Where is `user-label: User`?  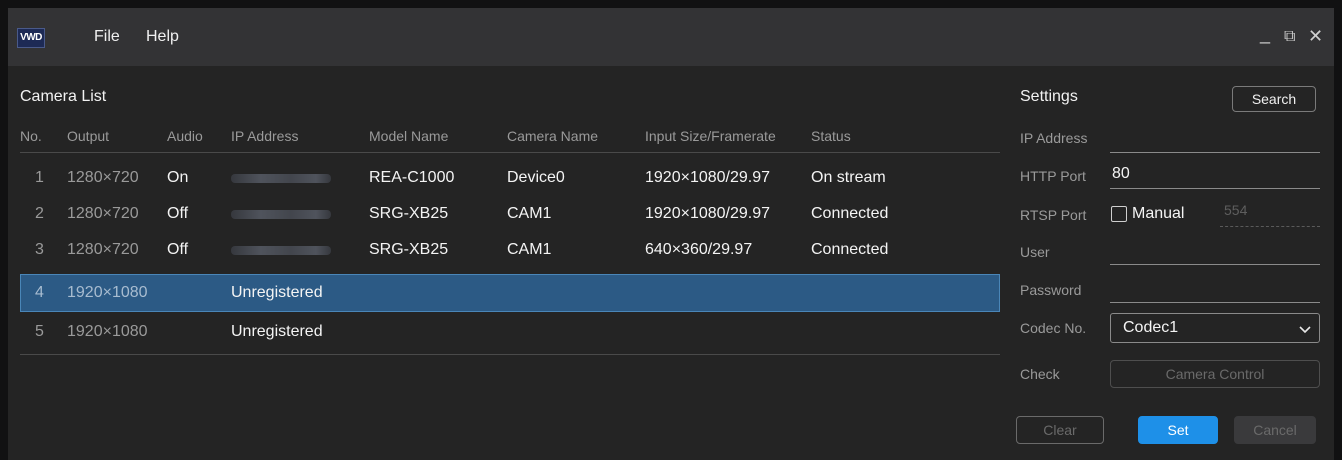 user-label: User is located at coordinates (1035, 252).